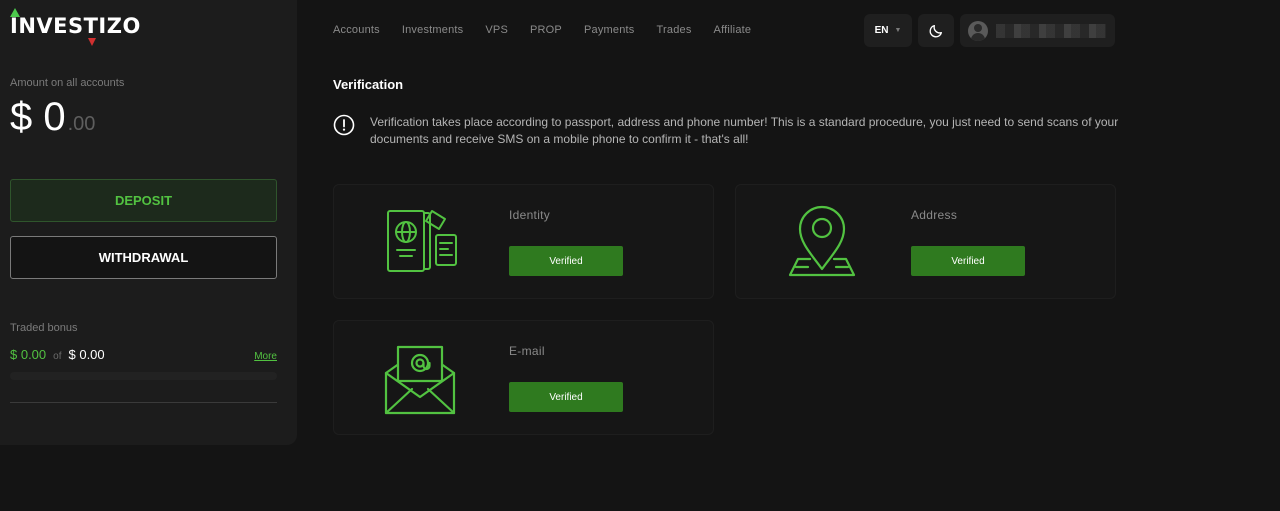  I want to click on bonus-value: $ 0.00, so click(28, 354).